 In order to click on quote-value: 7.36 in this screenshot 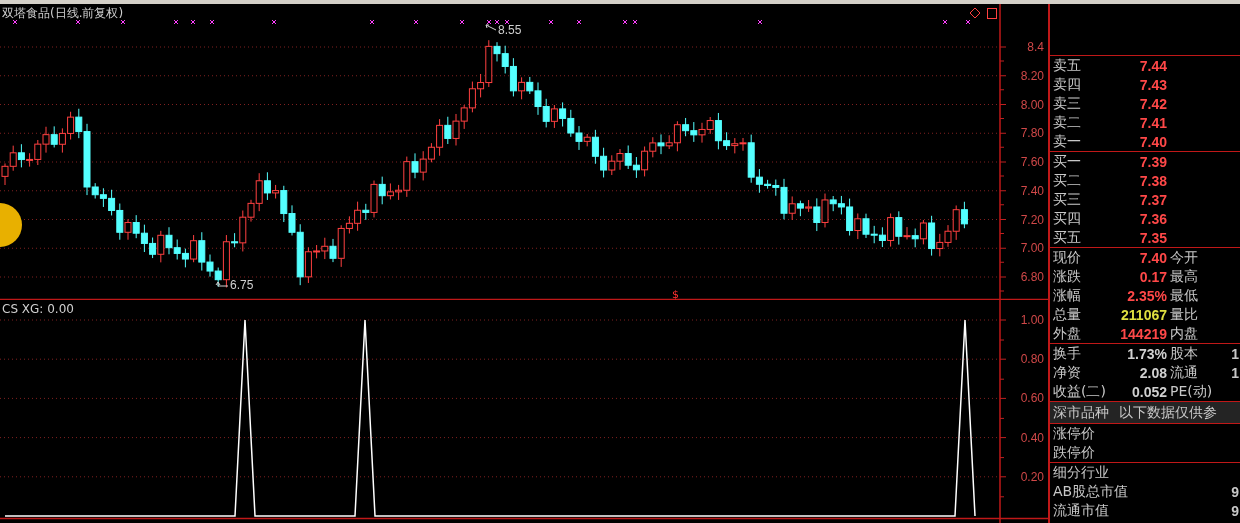, I will do `click(1152, 218)`.